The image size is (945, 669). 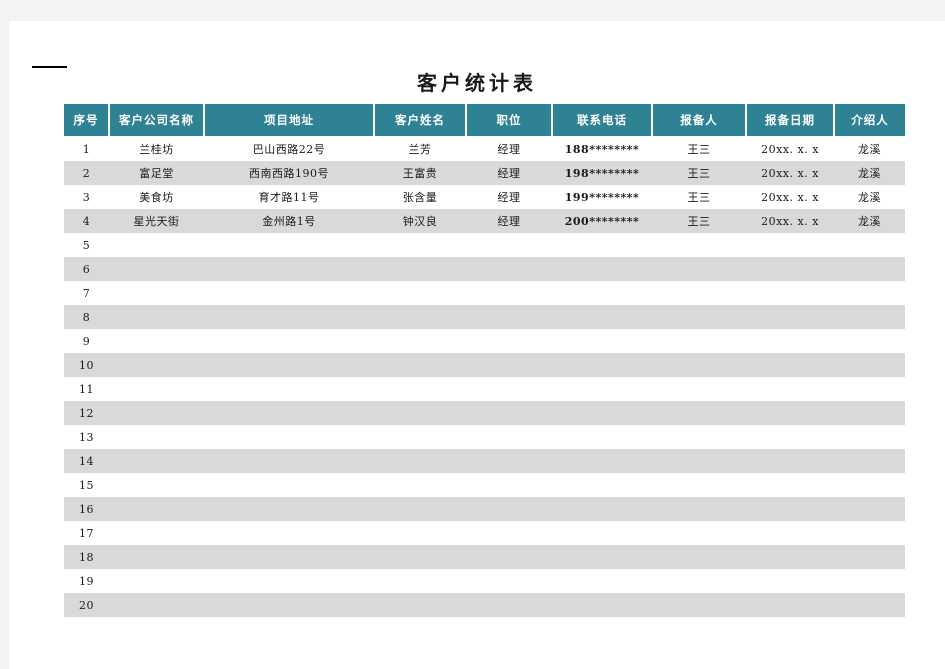 What do you see at coordinates (86, 485) in the screenshot?
I see `cell-index: 15` at bounding box center [86, 485].